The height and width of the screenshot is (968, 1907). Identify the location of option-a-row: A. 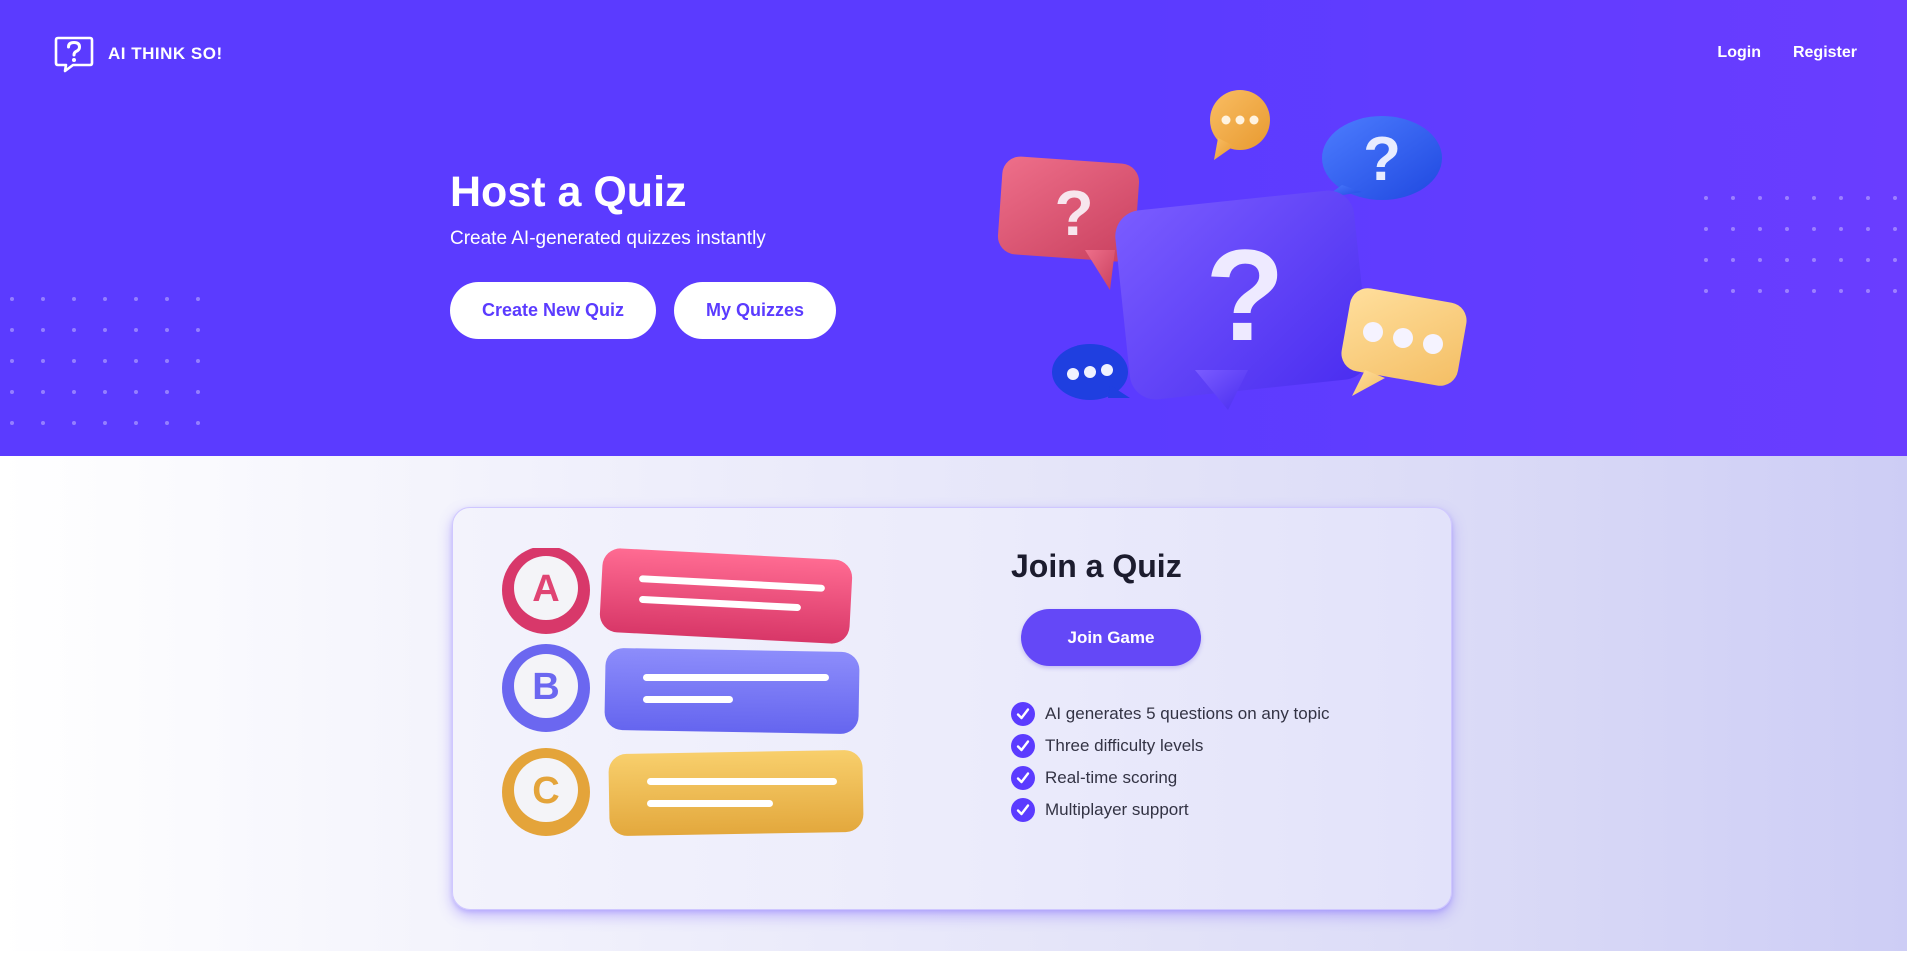
(677, 596).